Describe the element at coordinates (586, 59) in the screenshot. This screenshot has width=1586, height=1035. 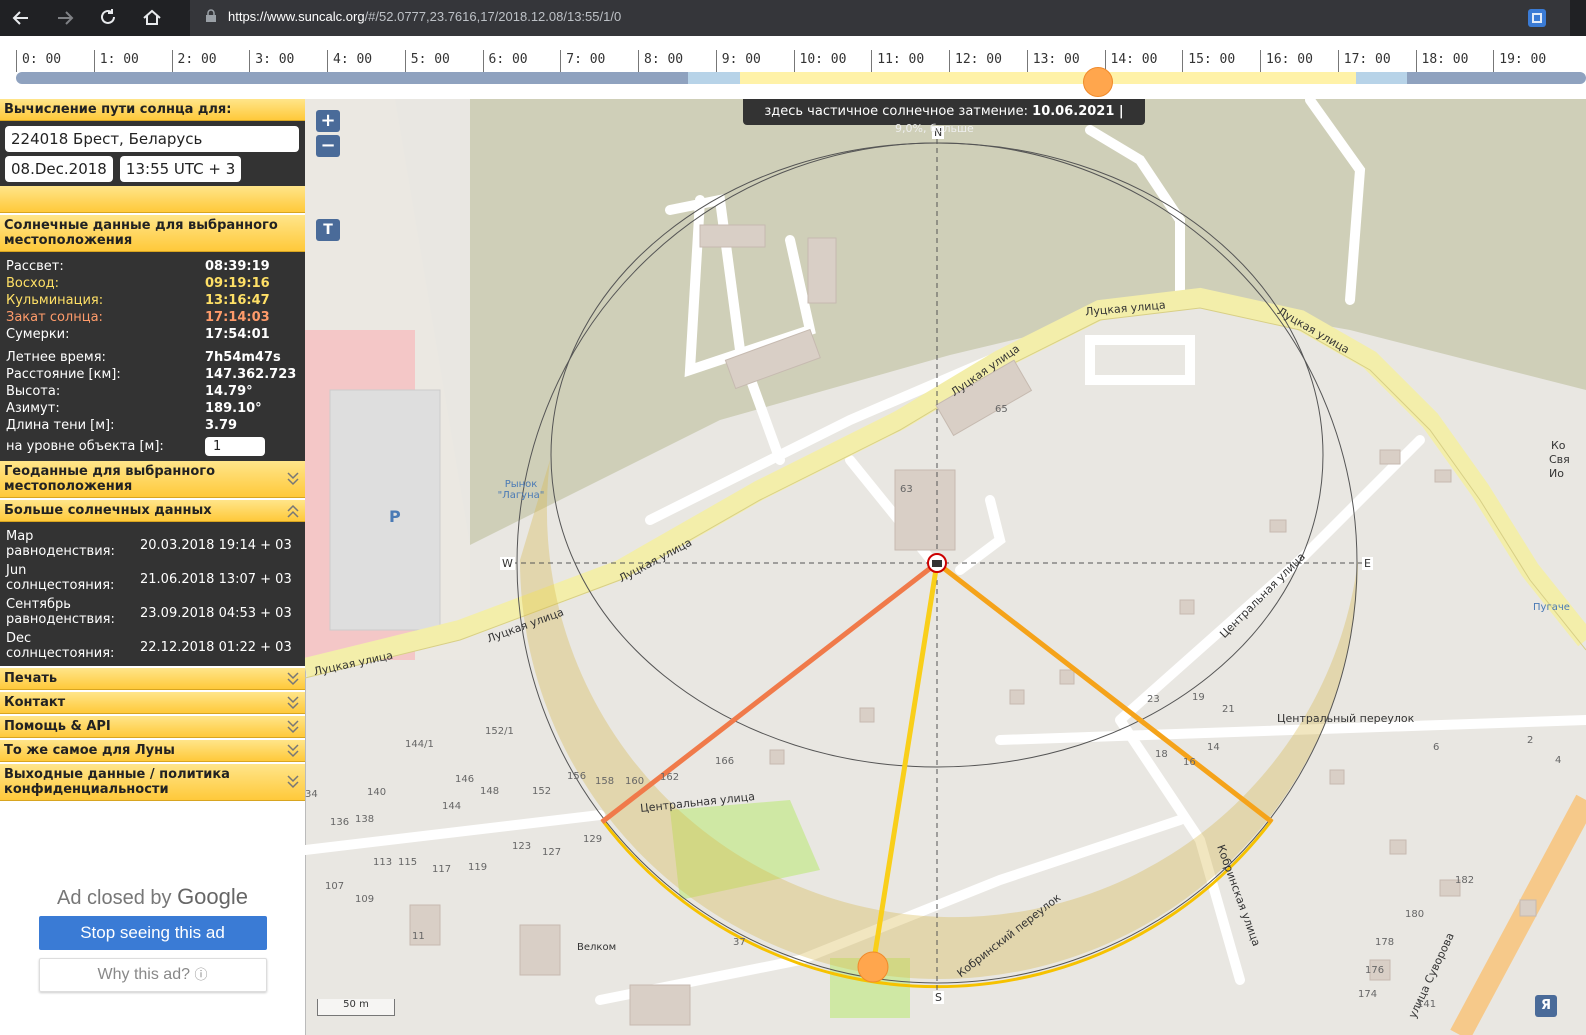
I see `hour-label: 7: 00` at that location.